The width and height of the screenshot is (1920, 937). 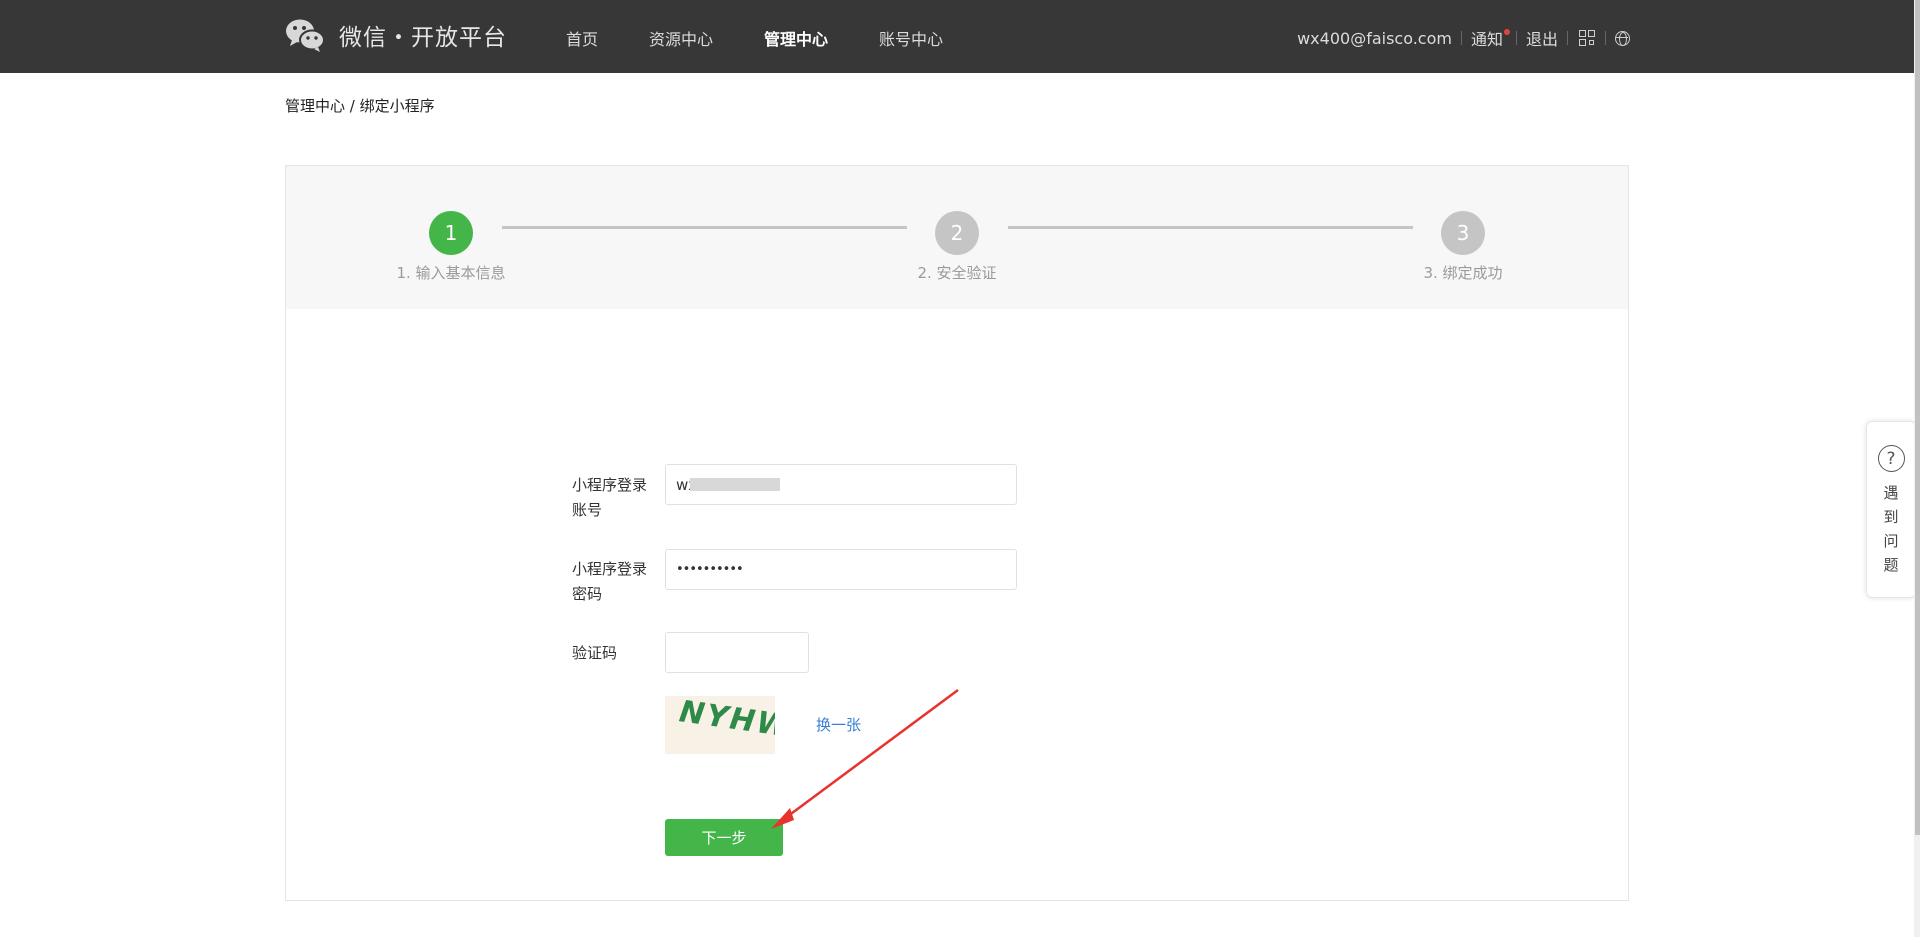 What do you see at coordinates (1917, 417) in the screenshot?
I see `scrollbar-thumb` at bounding box center [1917, 417].